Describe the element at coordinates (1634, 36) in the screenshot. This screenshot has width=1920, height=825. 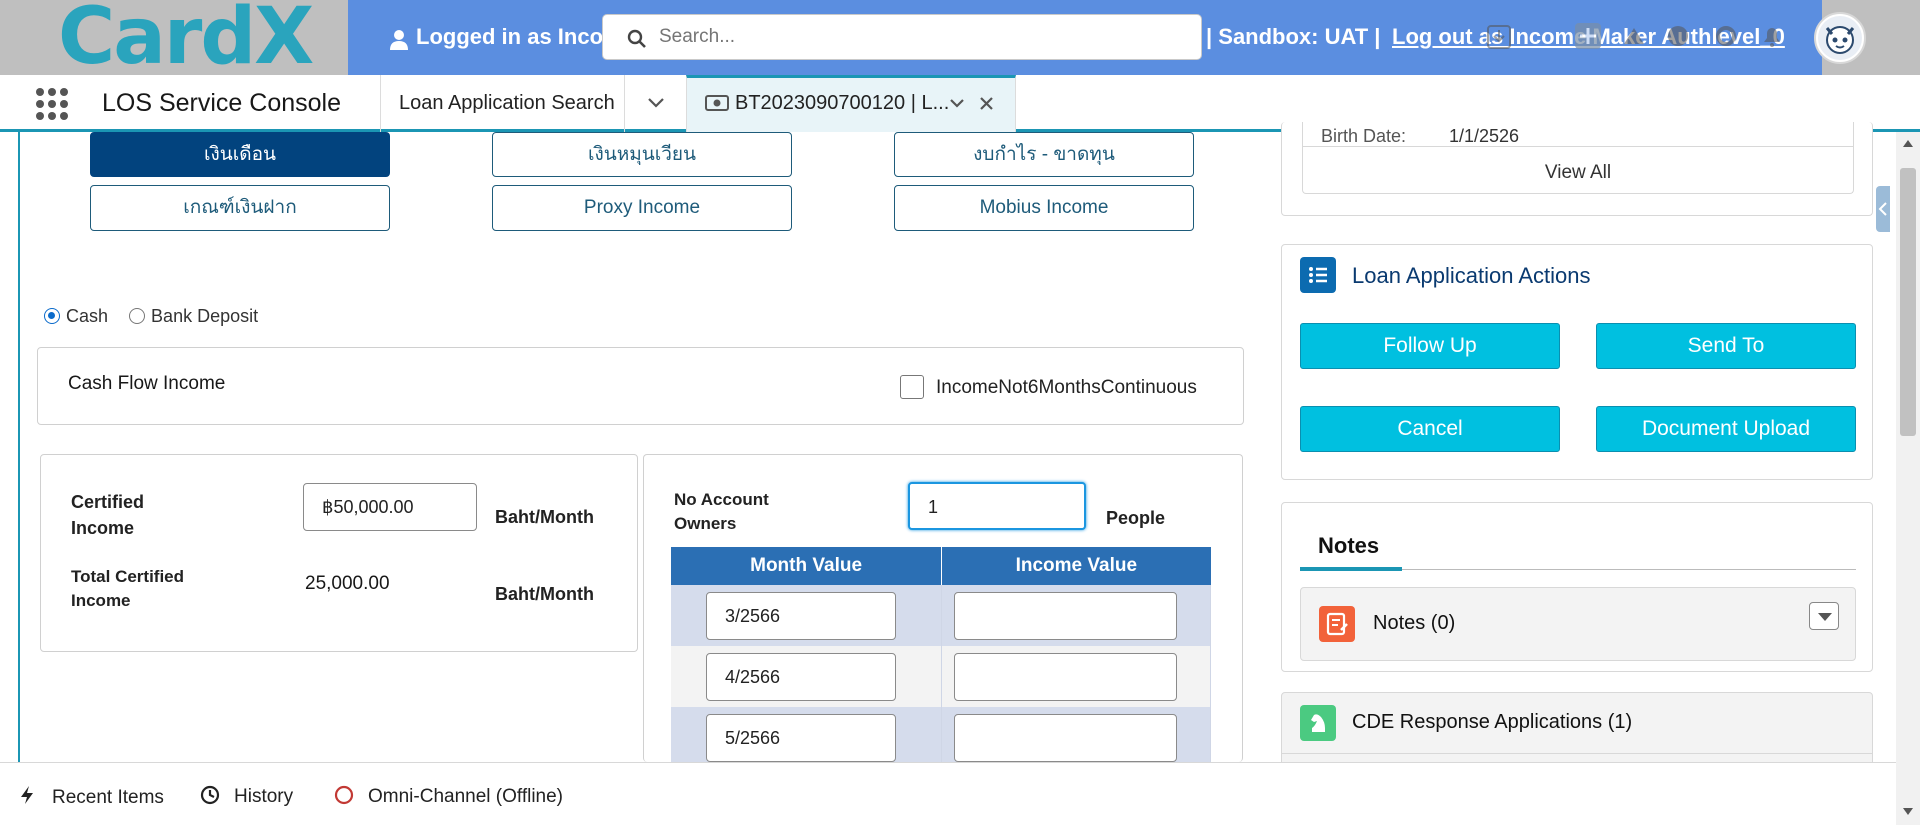
I see `trailhead-icon` at that location.